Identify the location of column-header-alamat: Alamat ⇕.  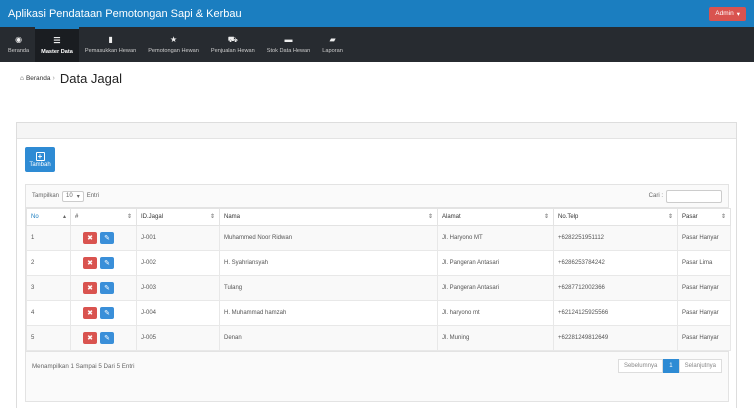
(495, 217).